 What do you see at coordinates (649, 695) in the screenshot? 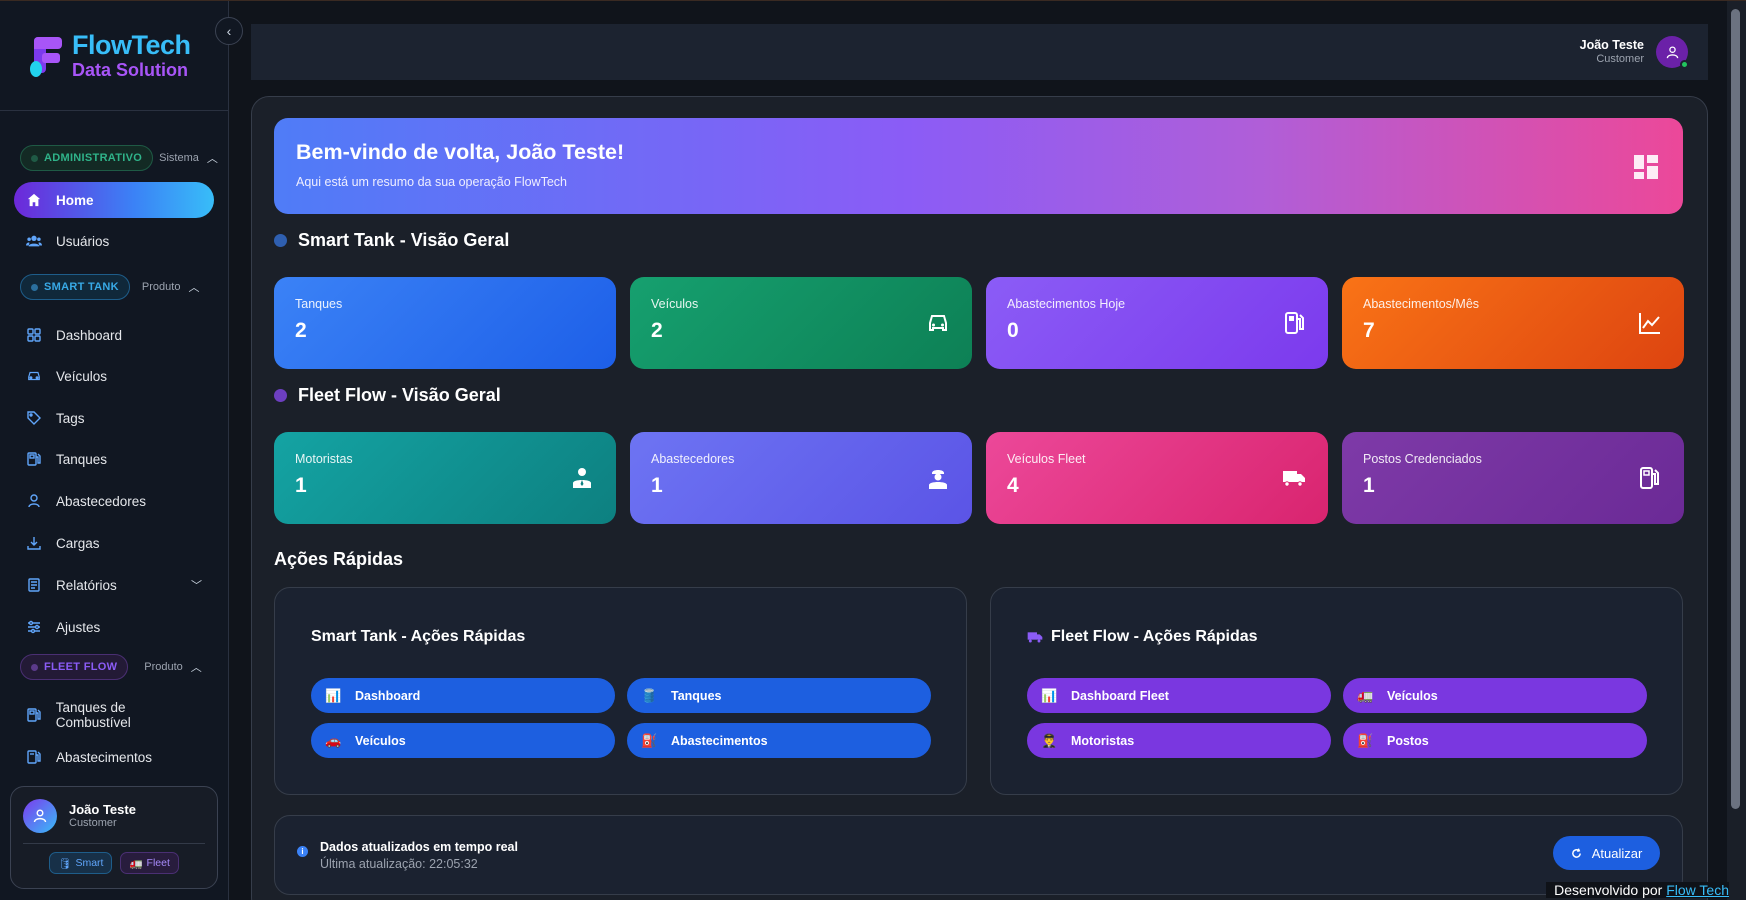
I see `barrel-icon: 🛢️` at bounding box center [649, 695].